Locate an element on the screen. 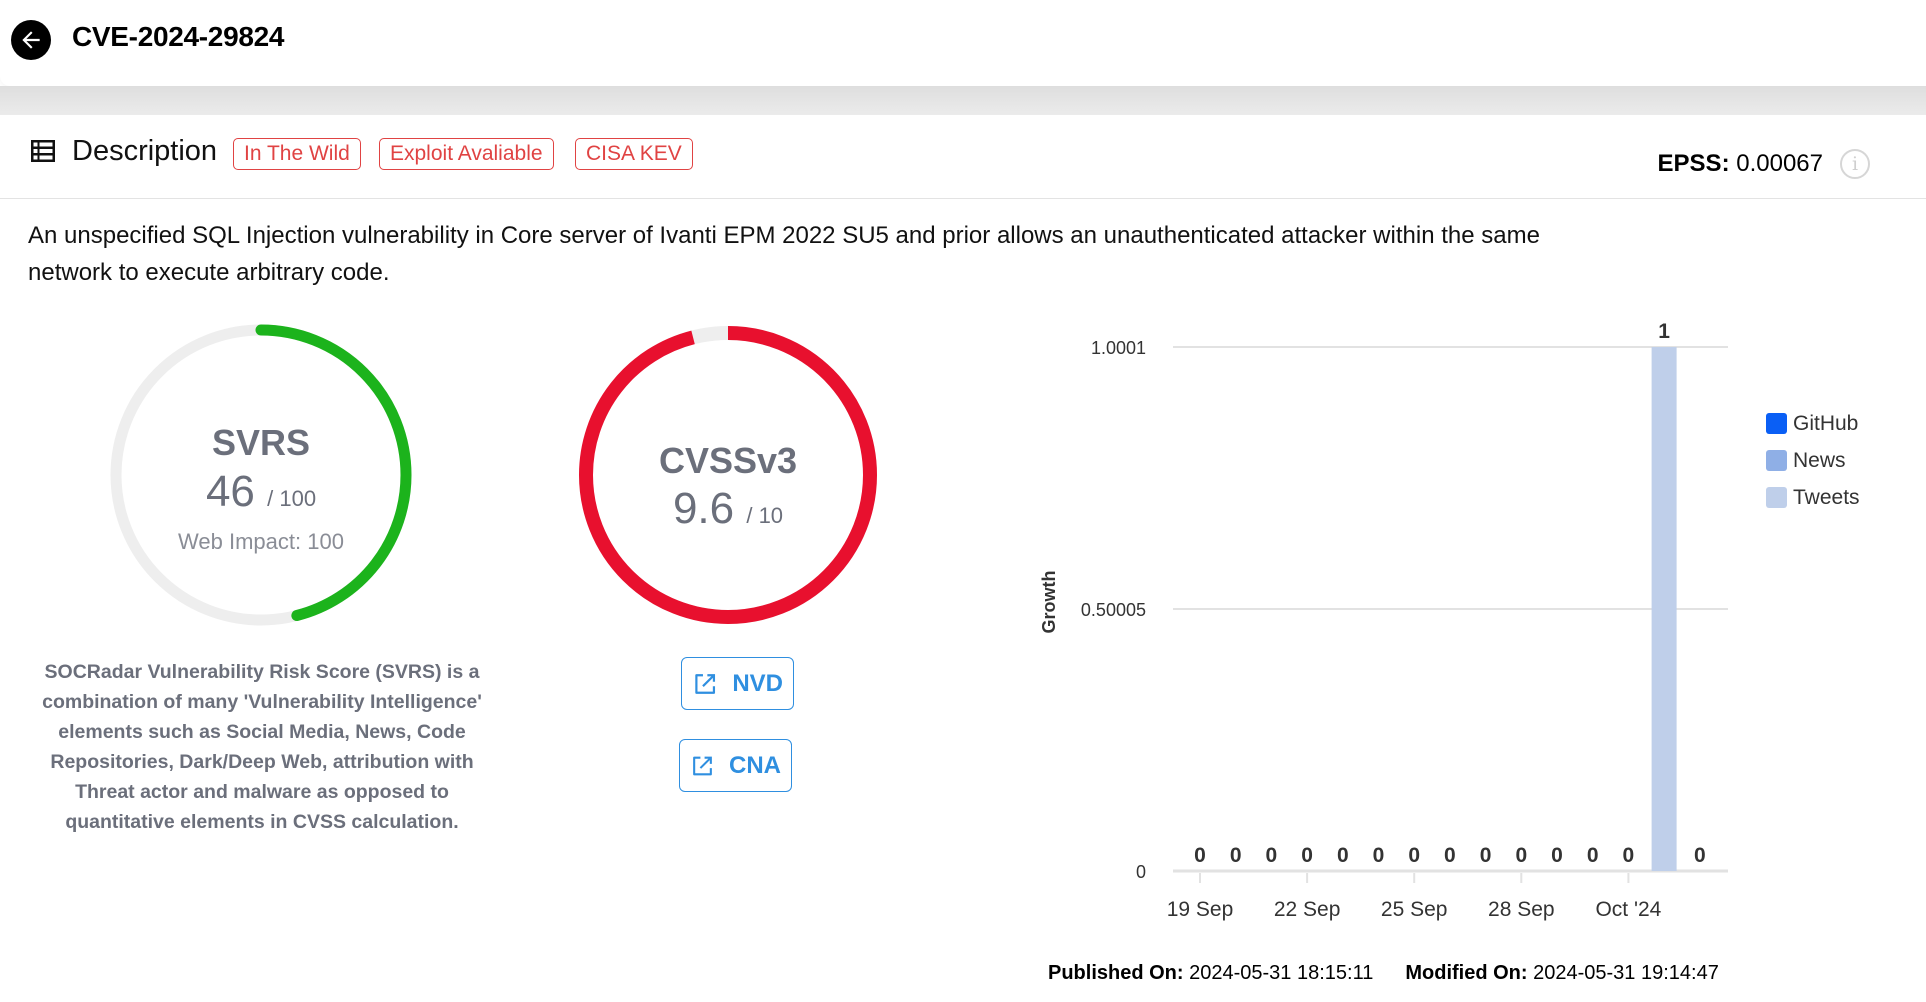  modified-label: Modified On: is located at coordinates (1466, 973).